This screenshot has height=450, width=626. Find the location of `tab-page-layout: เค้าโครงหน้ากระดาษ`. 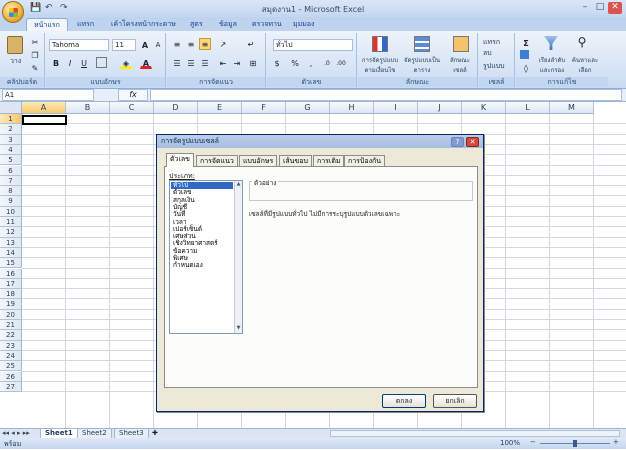

tab-page-layout: เค้าโครงหน้ากระดาษ is located at coordinates (143, 24).